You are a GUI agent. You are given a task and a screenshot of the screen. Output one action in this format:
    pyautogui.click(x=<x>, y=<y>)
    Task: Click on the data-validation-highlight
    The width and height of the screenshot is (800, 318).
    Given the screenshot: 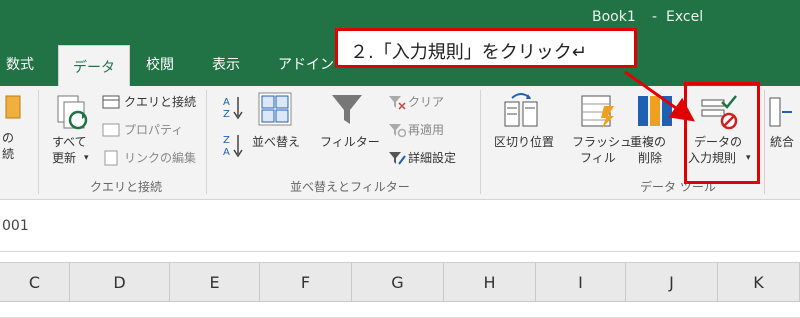 What is the action you would take?
    pyautogui.click(x=722, y=133)
    